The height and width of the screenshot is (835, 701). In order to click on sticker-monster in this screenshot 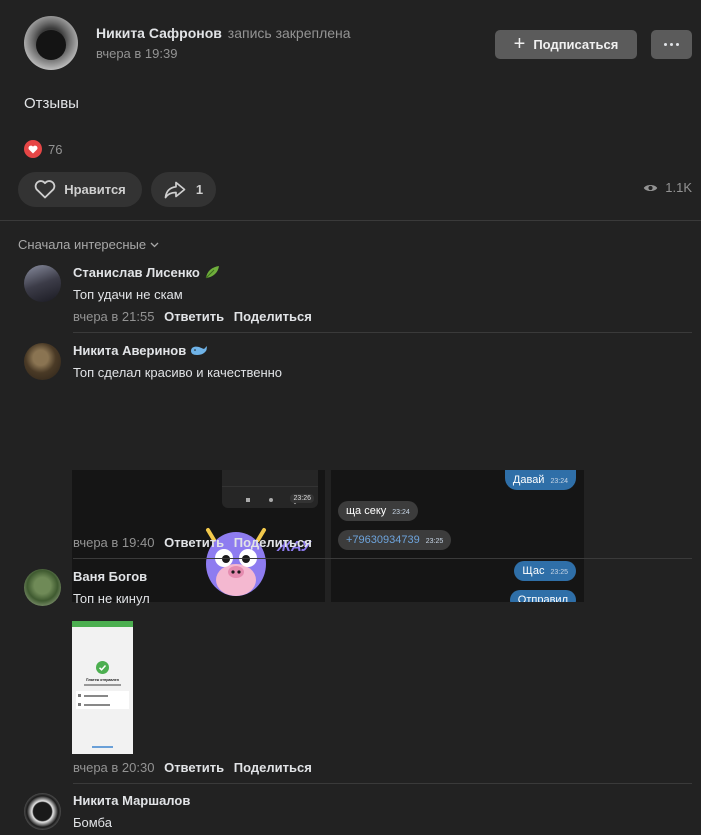, I will do `click(236, 562)`.